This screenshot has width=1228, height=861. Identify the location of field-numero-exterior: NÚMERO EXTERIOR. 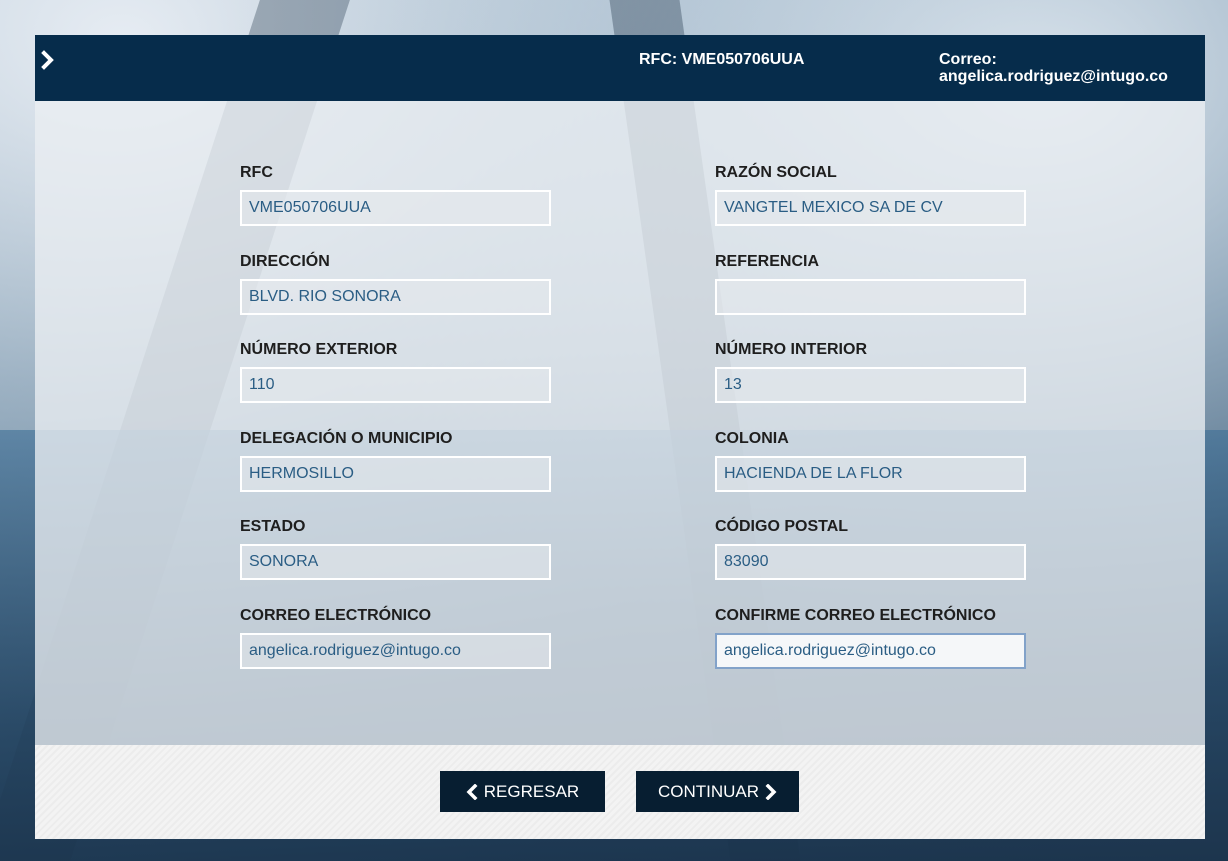
(396, 372).